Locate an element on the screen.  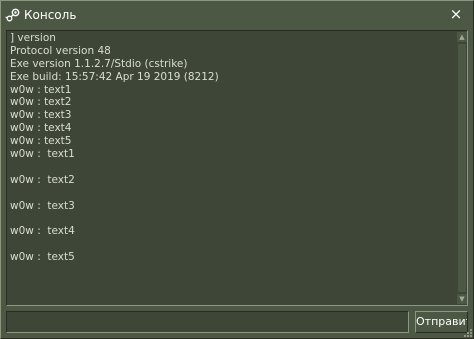
window-title: Консоль is located at coordinates (50, 15).